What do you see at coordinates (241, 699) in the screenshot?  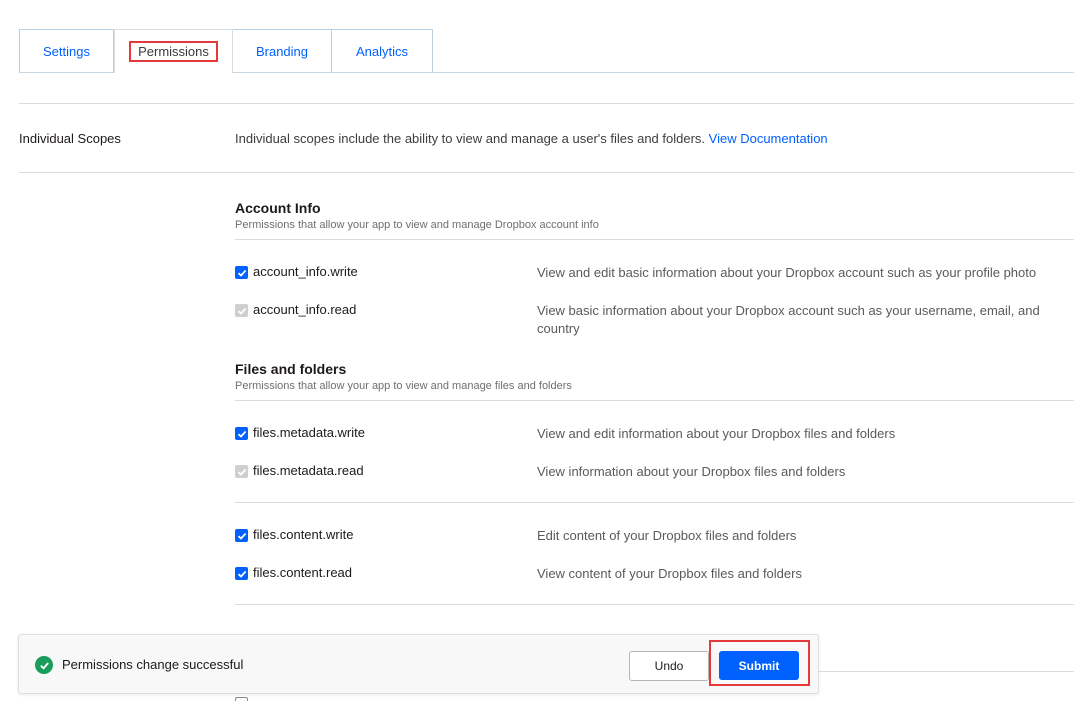 I see `checkbox-partial` at bounding box center [241, 699].